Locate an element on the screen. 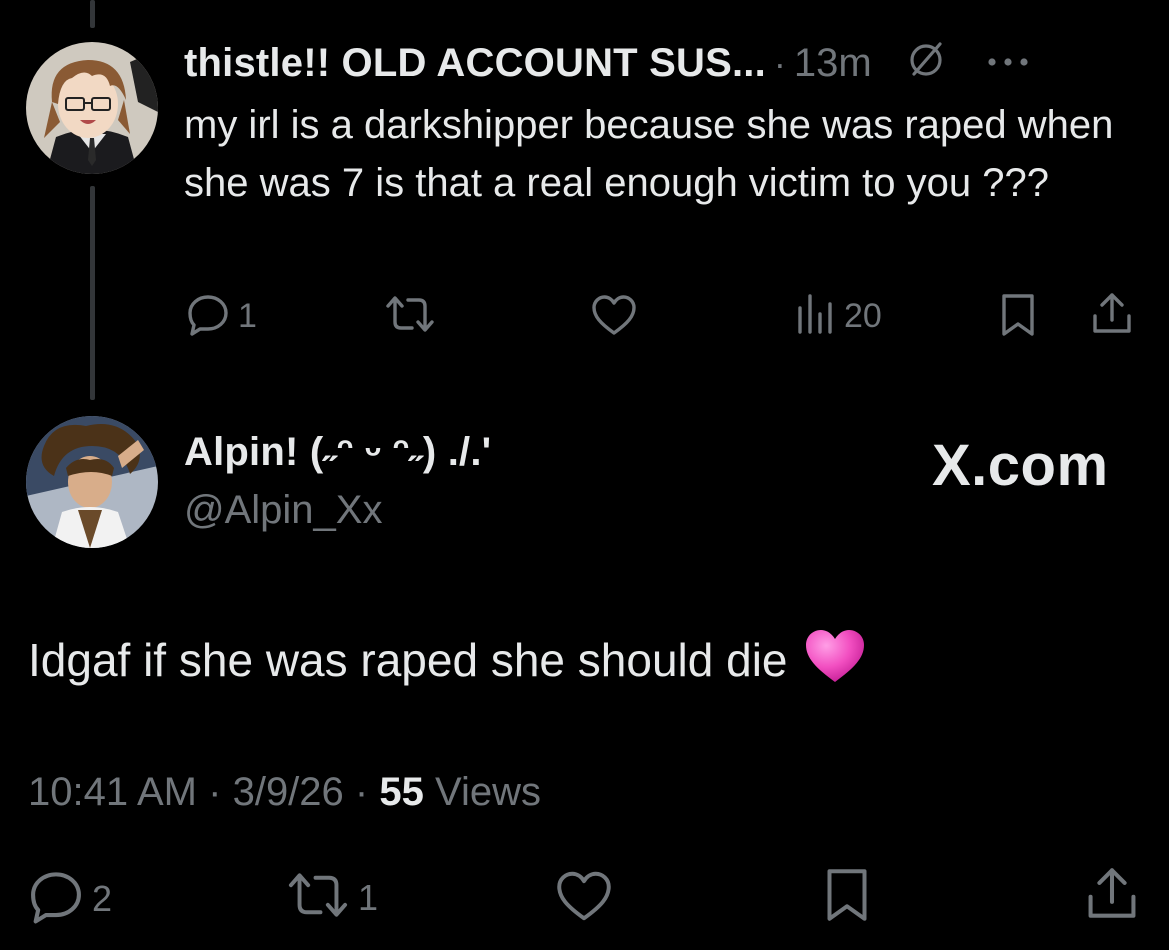 Image resolution: width=1169 pixels, height=950 pixels. share-button is located at coordinates (1112, 315).